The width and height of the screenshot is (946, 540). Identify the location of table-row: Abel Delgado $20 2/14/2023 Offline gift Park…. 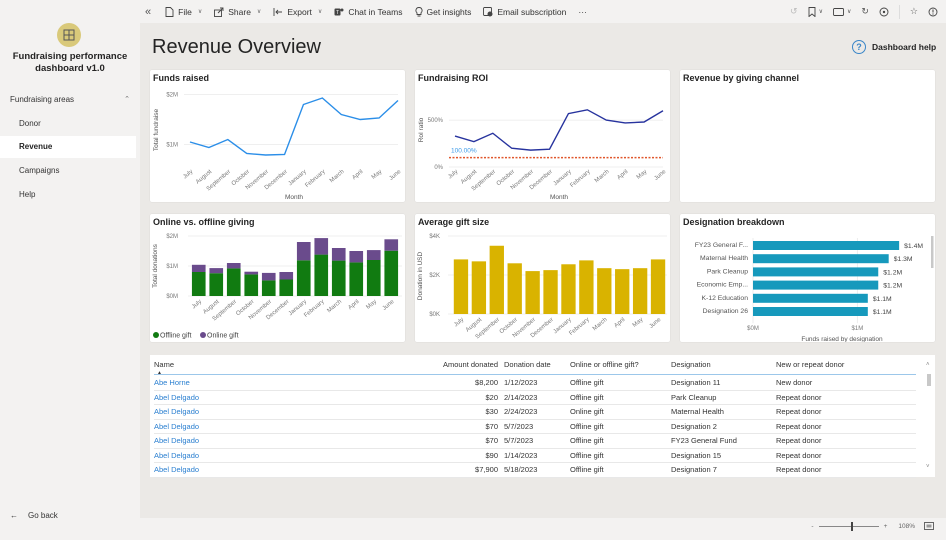
(535, 398).